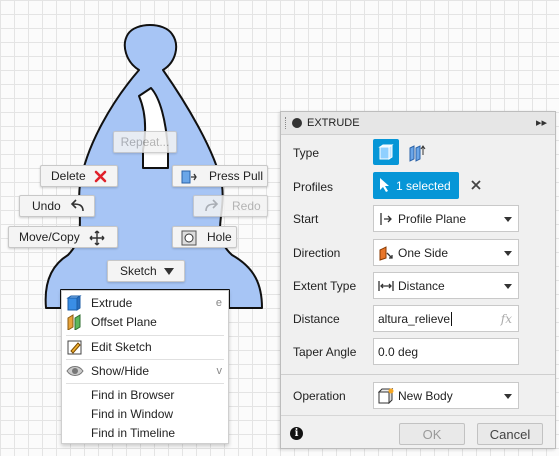 The image size is (559, 456). What do you see at coordinates (423, 252) in the screenshot?
I see `direction-value: One Side` at bounding box center [423, 252].